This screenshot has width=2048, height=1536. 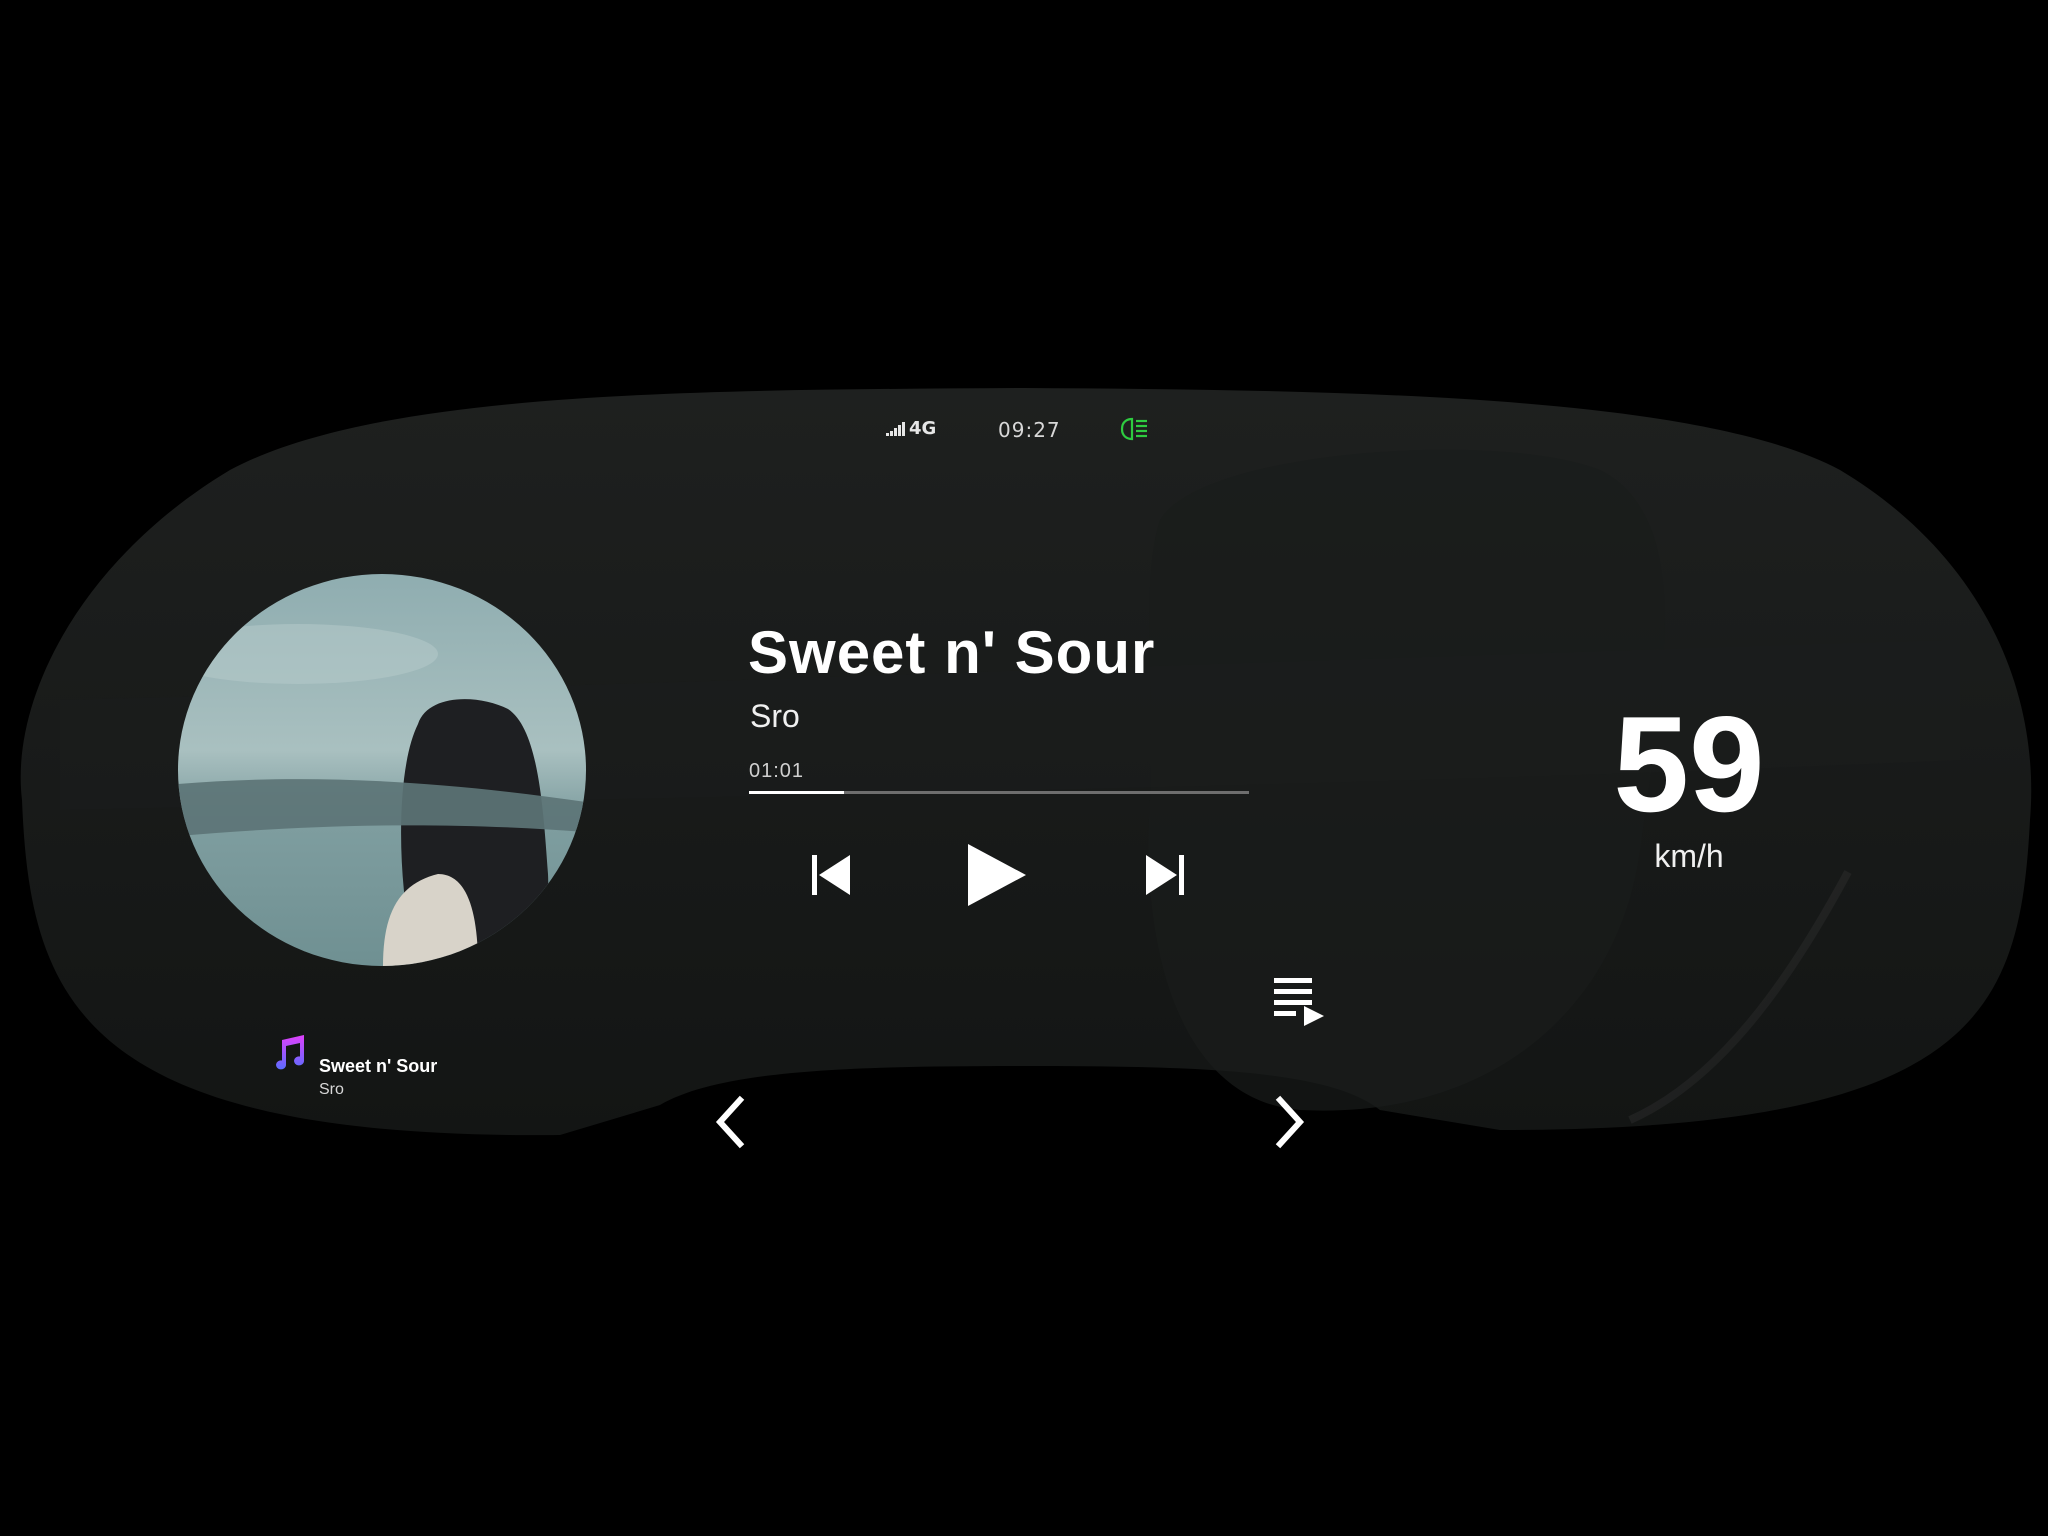 What do you see at coordinates (1029, 430) in the screenshot?
I see `clock: 09:27` at bounding box center [1029, 430].